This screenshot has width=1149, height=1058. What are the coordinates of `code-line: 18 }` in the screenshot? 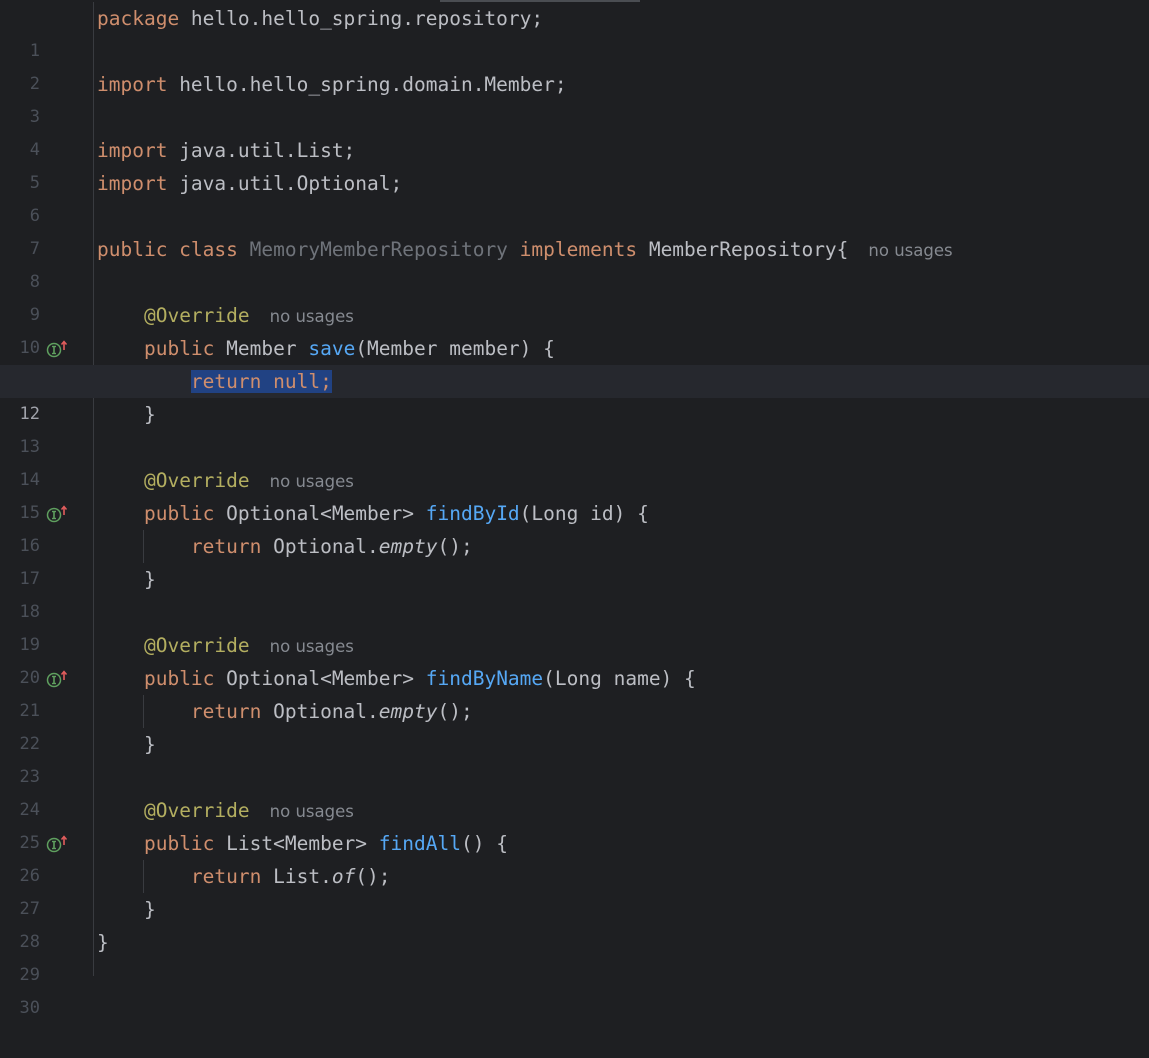 It's located at (574, 592).